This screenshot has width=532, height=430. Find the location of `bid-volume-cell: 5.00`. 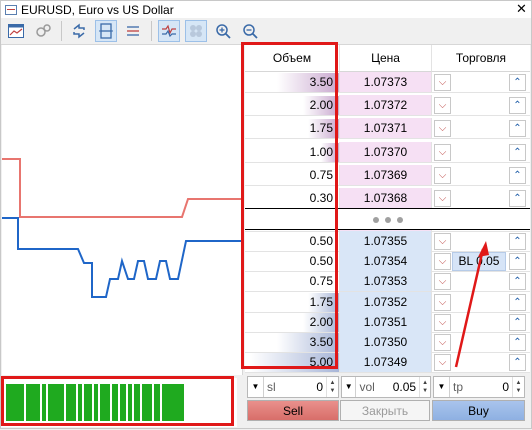

bid-volume-cell: 5.00 is located at coordinates (292, 363).